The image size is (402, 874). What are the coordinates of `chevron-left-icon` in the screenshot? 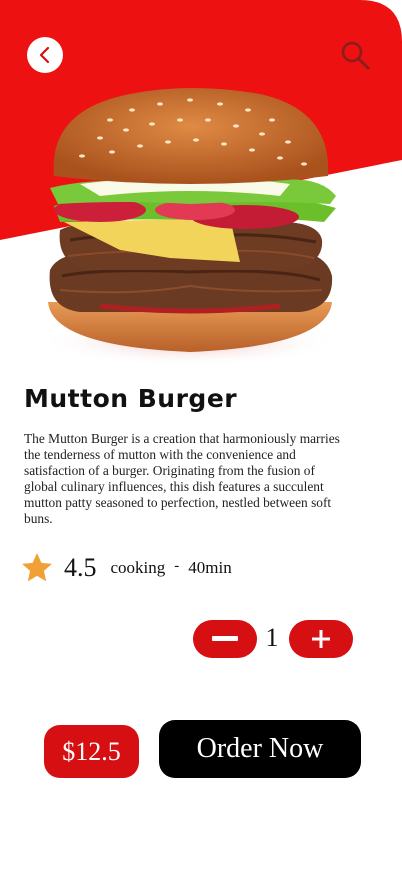 It's located at (44, 55).